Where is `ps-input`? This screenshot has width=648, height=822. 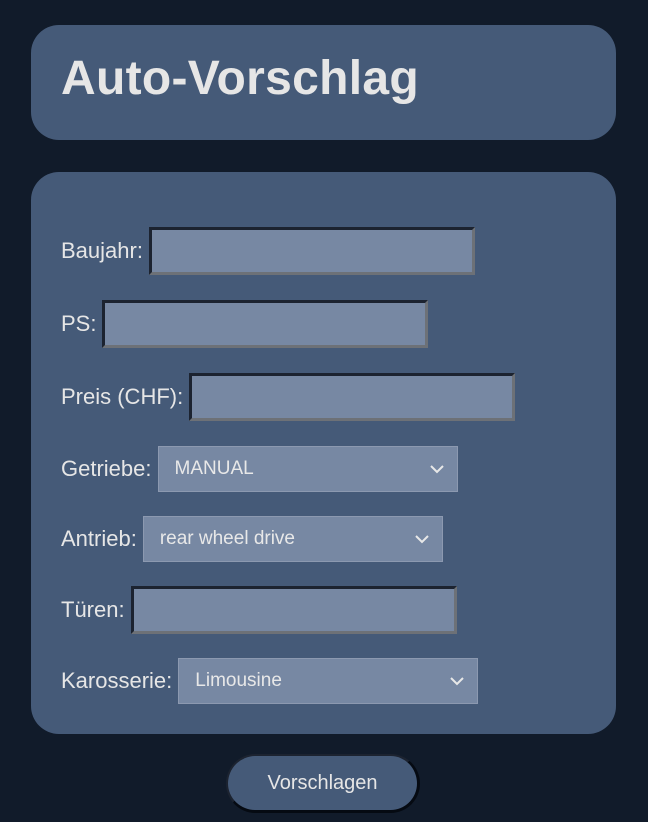
ps-input is located at coordinates (265, 324).